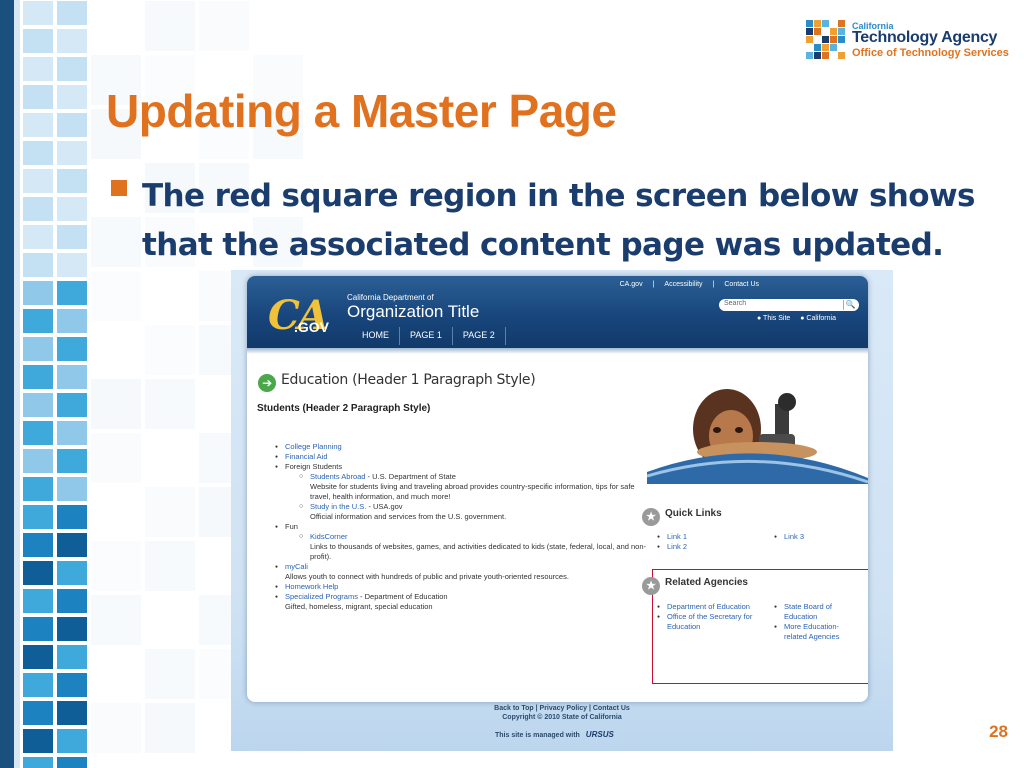 The width and height of the screenshot is (1024, 768). I want to click on related-agencies-heading: ★ Related Agencies, so click(695, 586).